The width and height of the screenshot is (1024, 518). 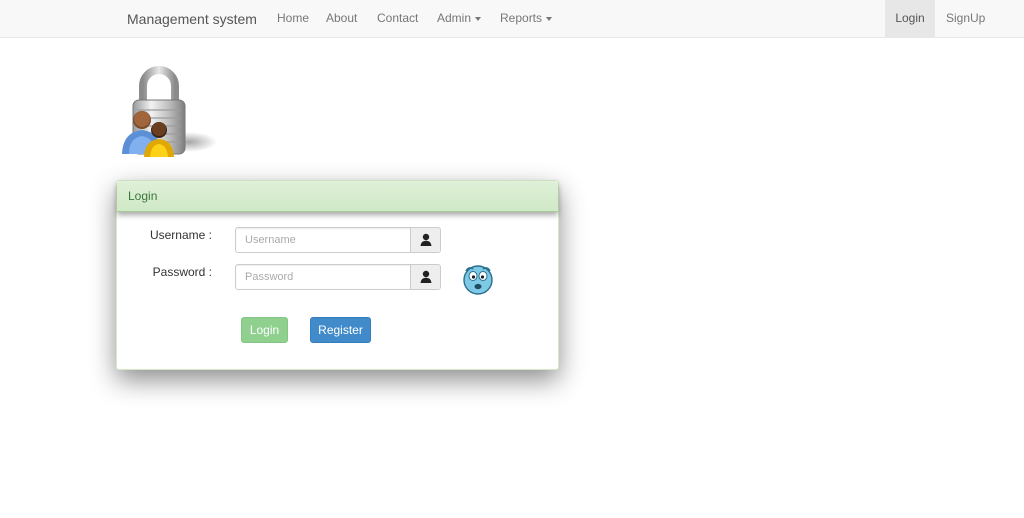 I want to click on nav-about-label: About, so click(x=342, y=18).